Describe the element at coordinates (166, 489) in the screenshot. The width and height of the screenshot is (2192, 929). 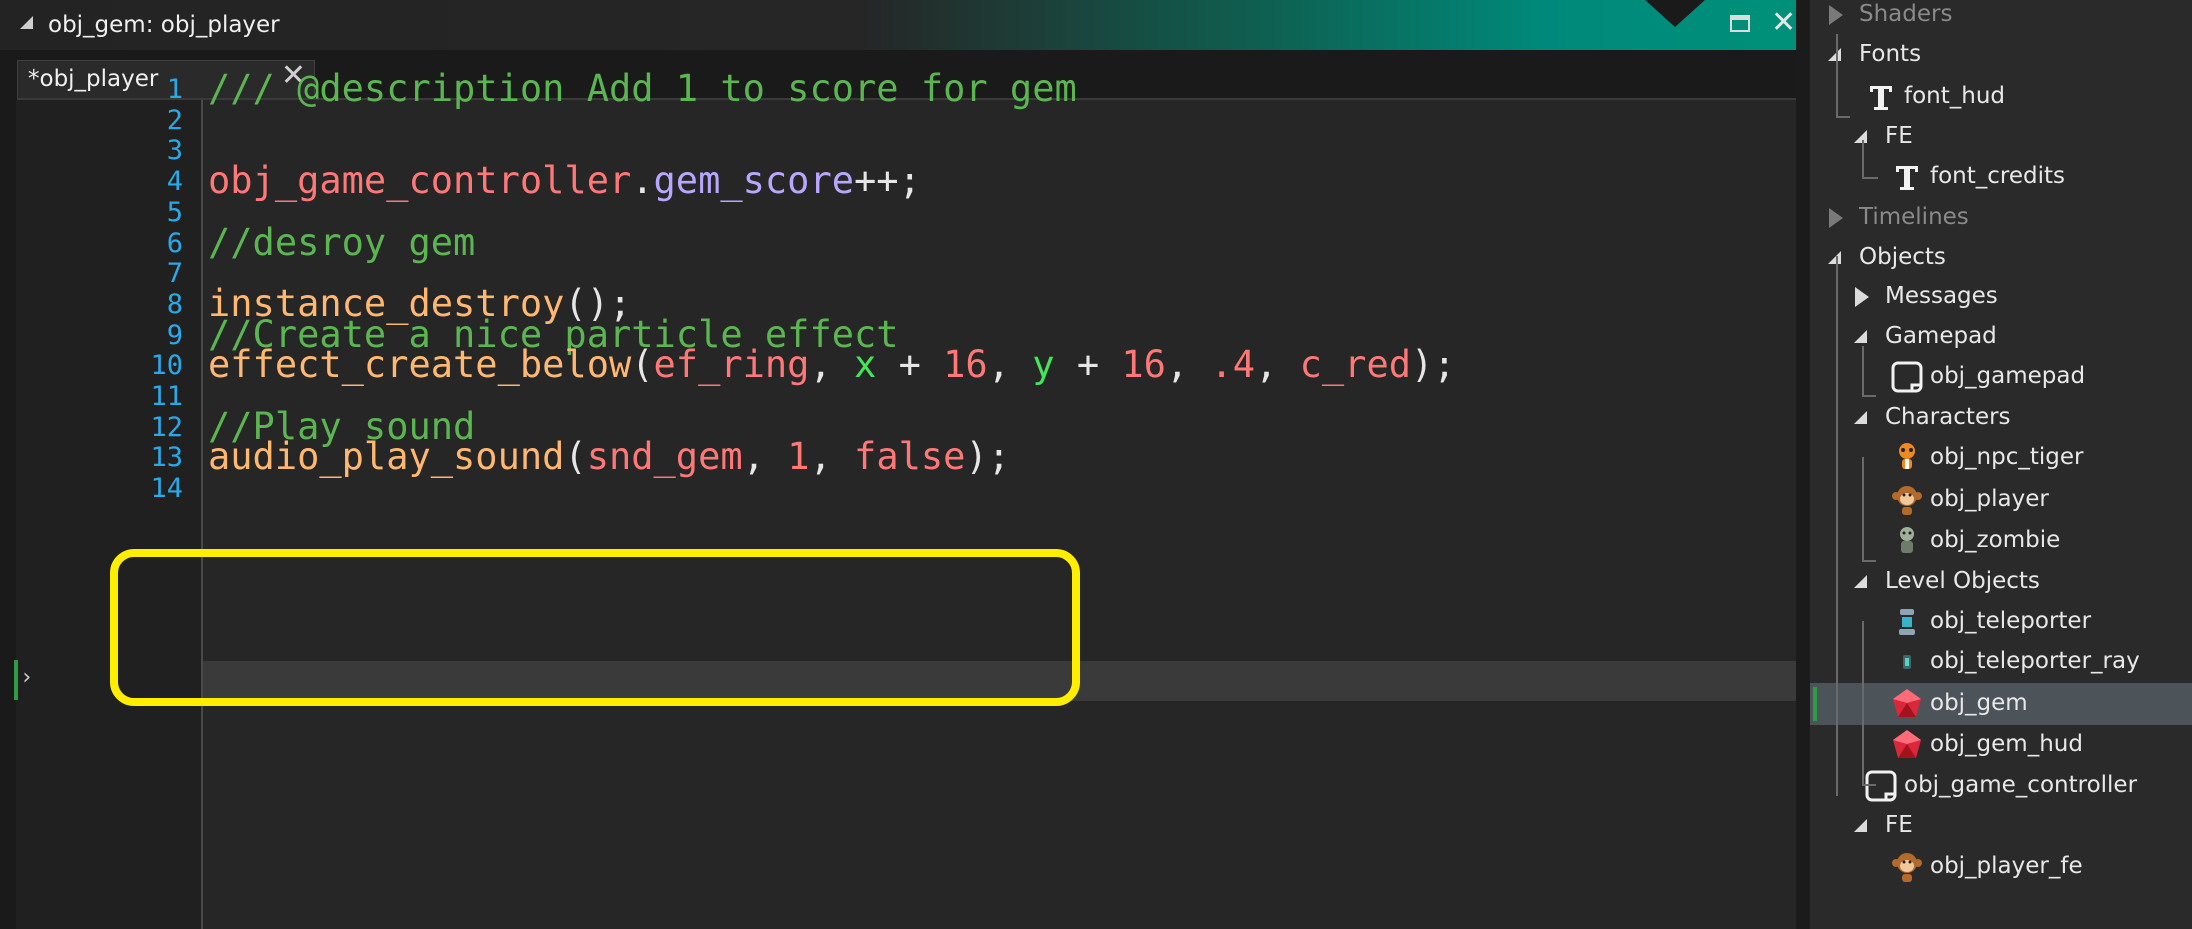
I see `line-number: 14` at that location.